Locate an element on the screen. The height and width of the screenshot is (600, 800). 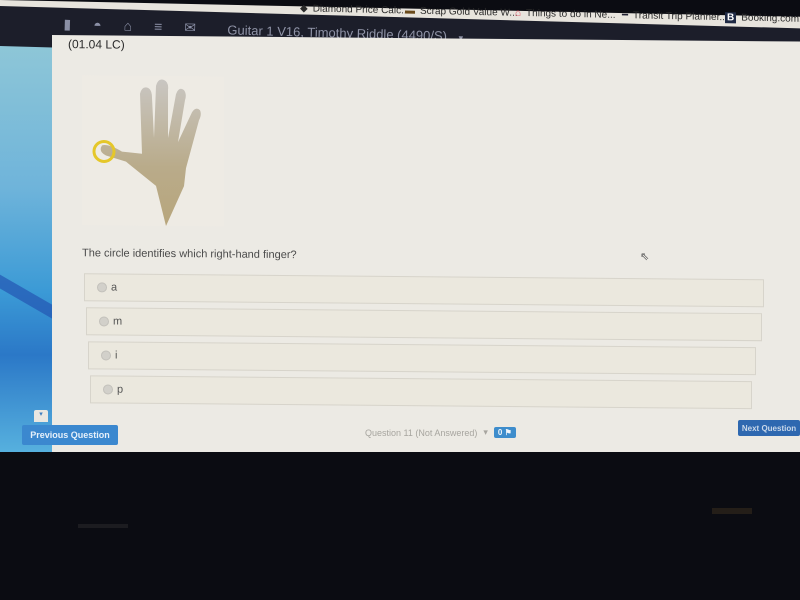
hand-diagram is located at coordinates (153, 151).